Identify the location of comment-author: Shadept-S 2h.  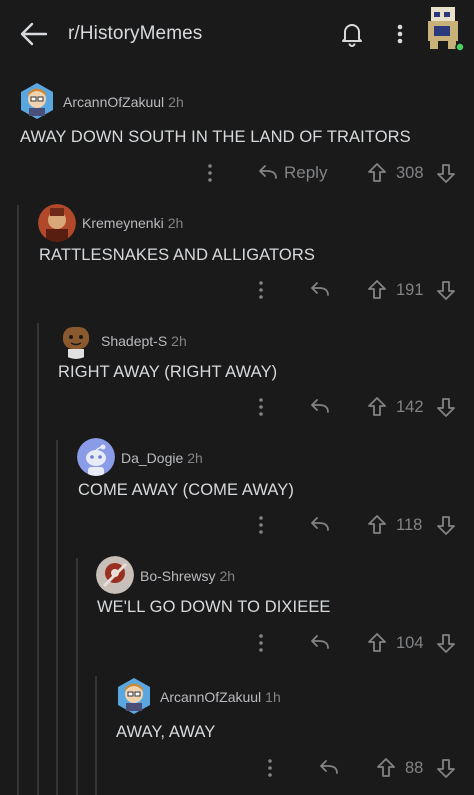
(144, 341).